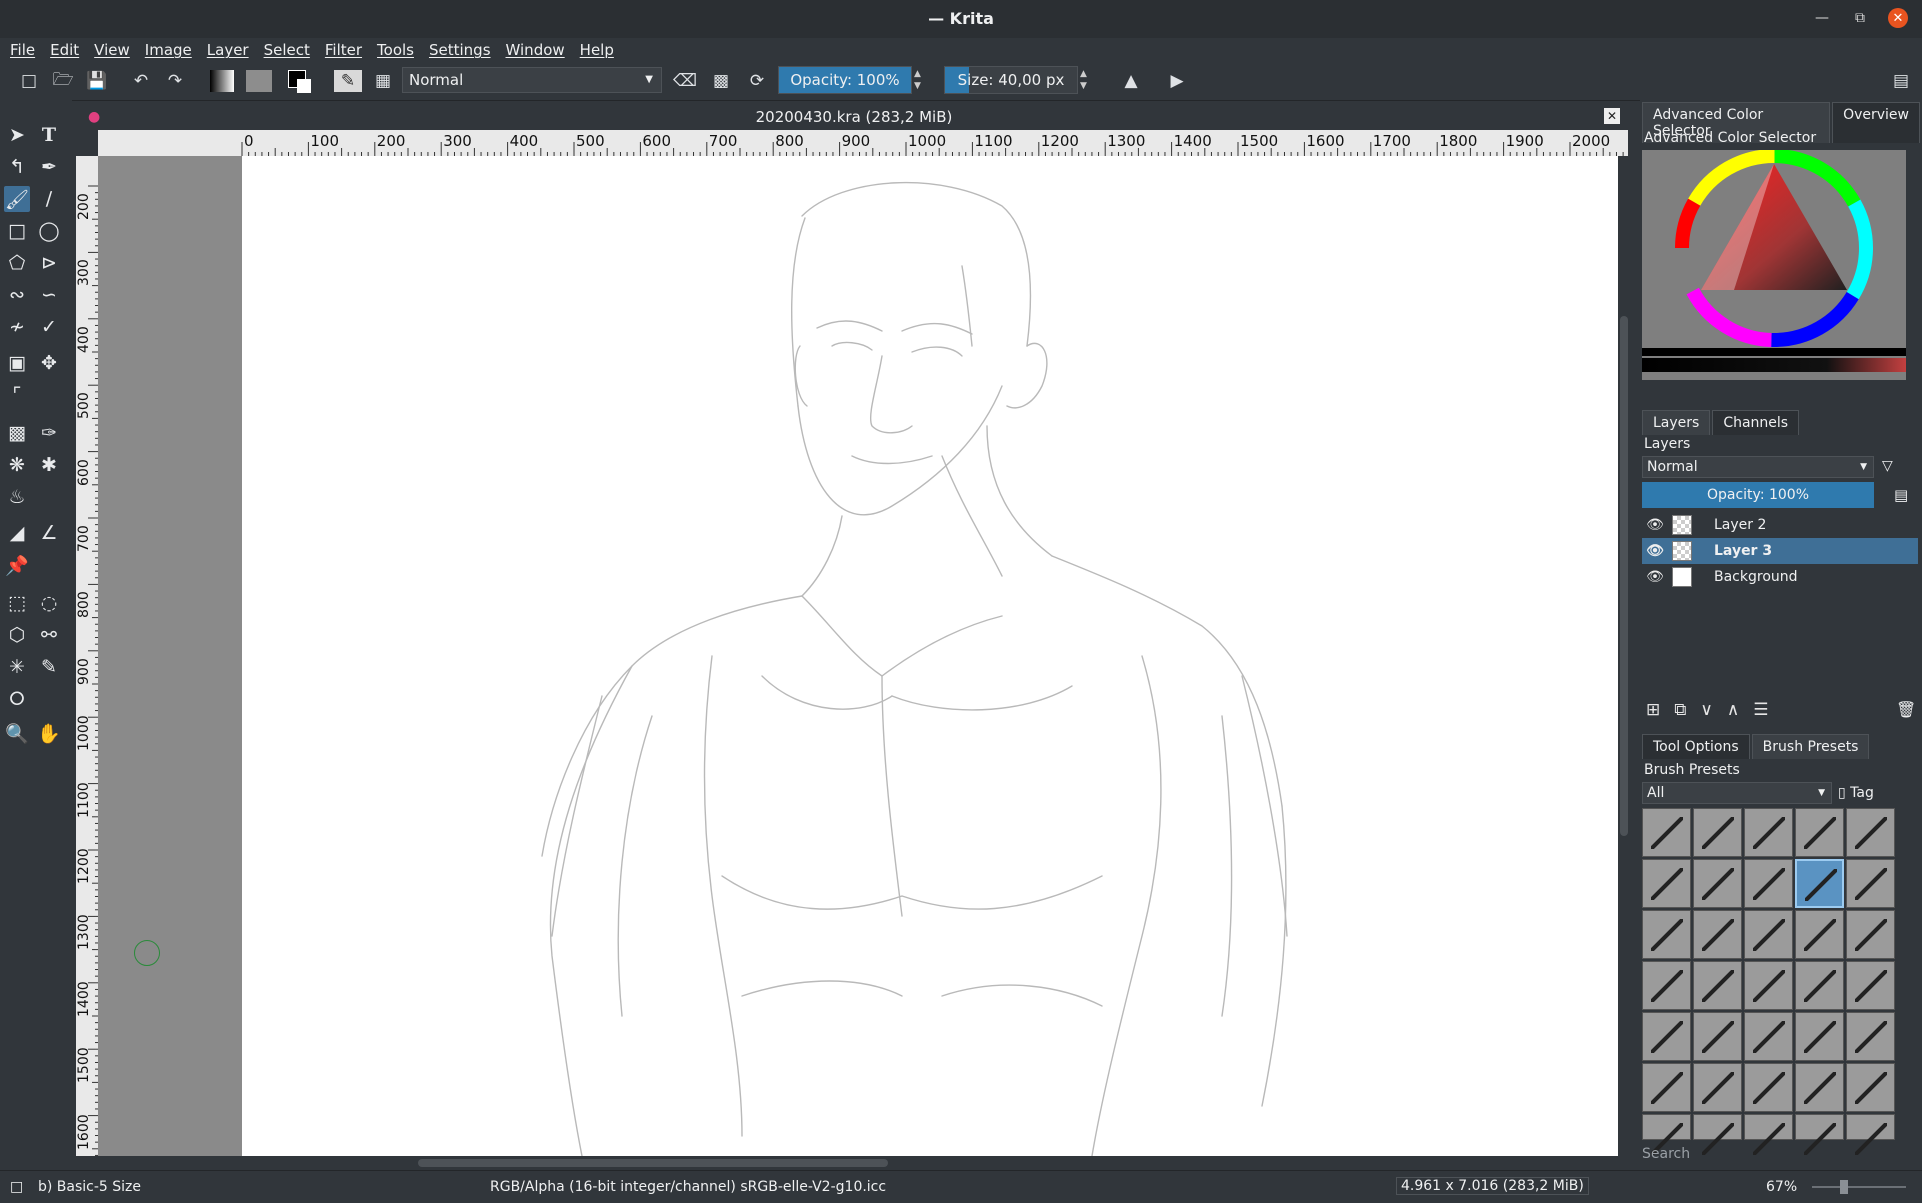 This screenshot has height=1203, width=1922. I want to click on menu-settings: Settings, so click(460, 50).